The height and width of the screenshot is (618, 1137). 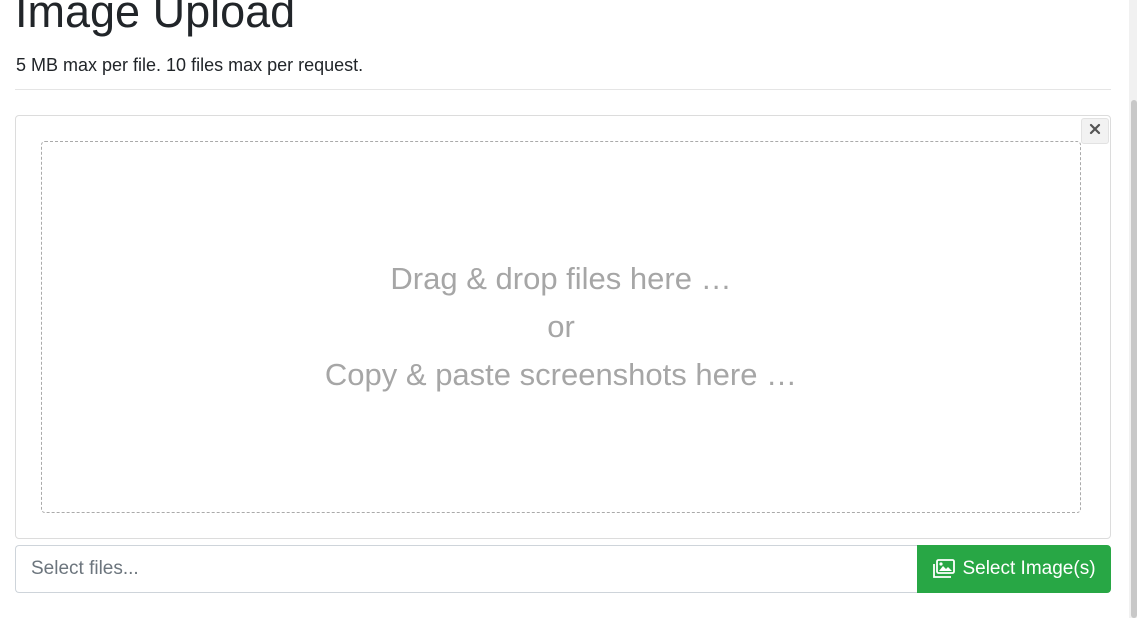 I want to click on close-icon, so click(x=1095, y=131).